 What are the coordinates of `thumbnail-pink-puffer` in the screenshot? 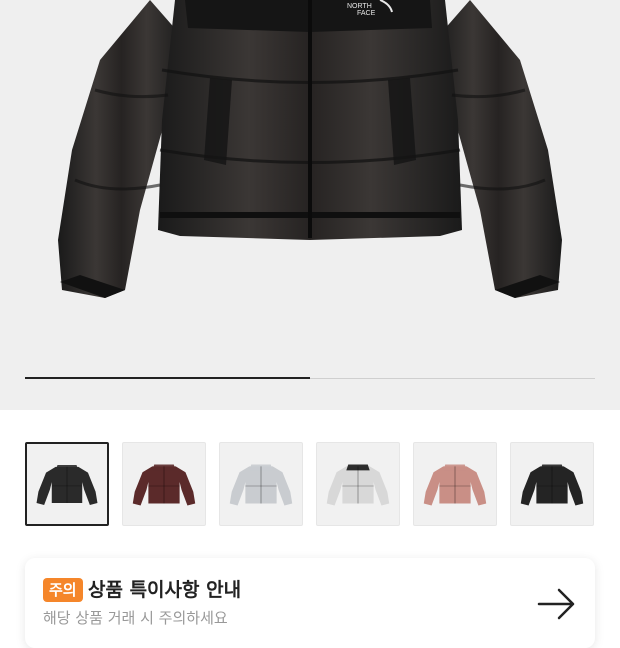 It's located at (455, 484).